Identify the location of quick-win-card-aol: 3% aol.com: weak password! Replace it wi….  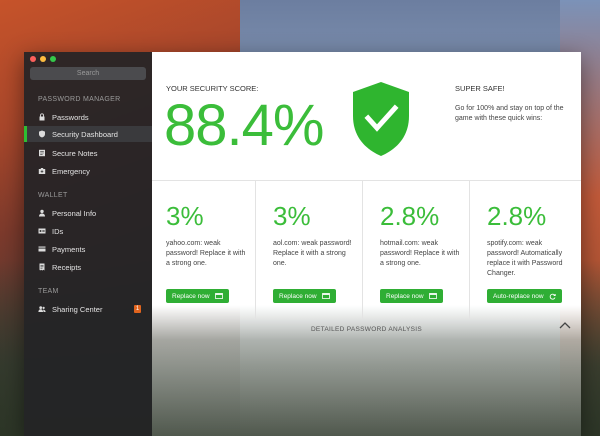
(311, 250).